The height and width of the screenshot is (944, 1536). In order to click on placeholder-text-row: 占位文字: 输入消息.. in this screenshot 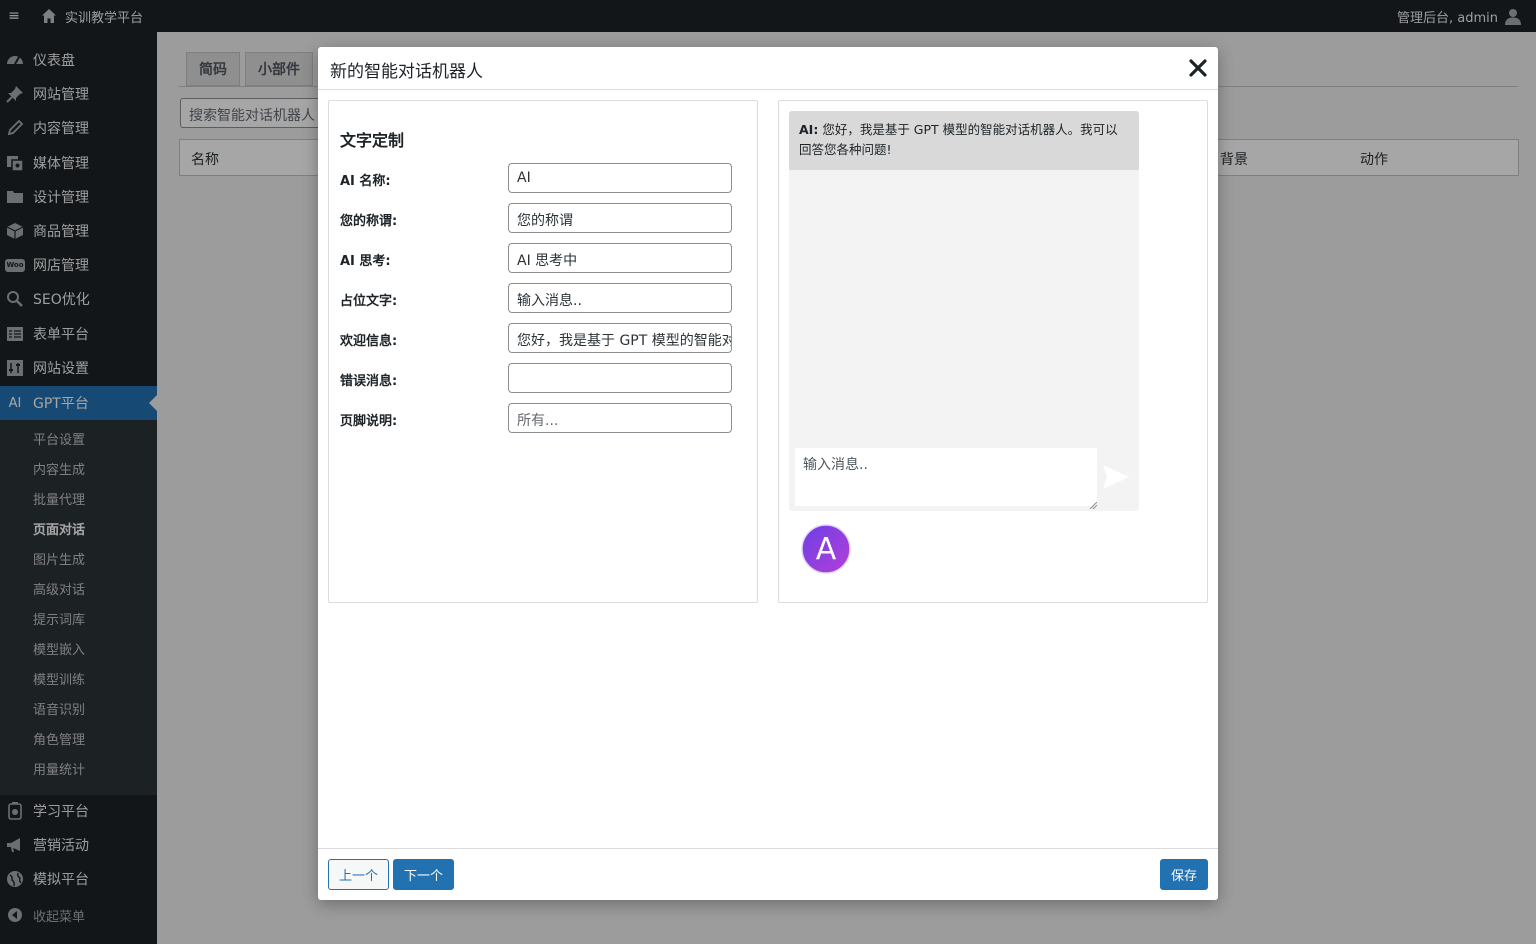, I will do `click(536, 298)`.